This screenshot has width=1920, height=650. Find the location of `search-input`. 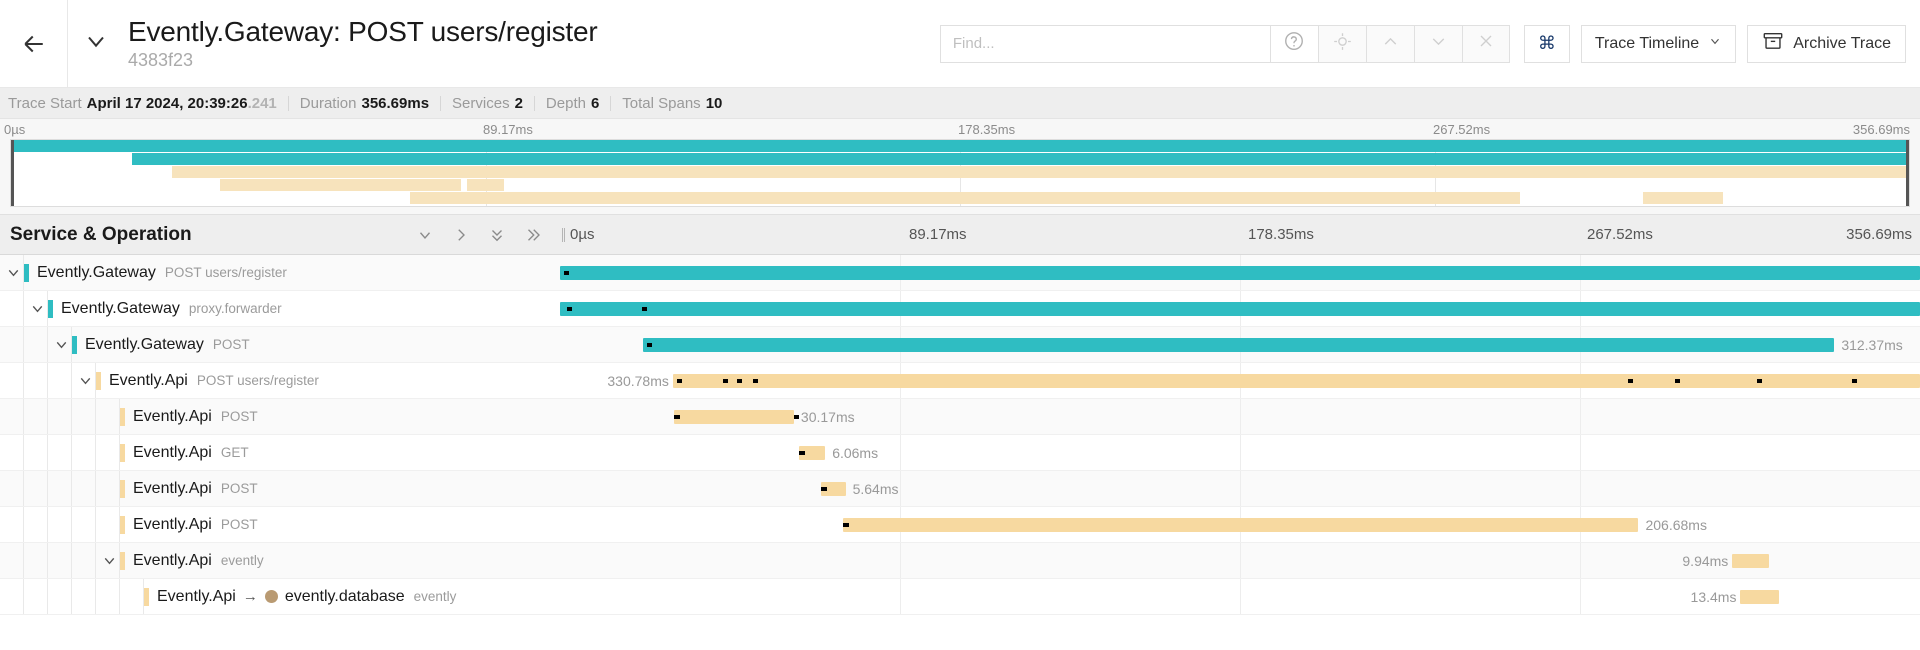

search-input is located at coordinates (1104, 43).